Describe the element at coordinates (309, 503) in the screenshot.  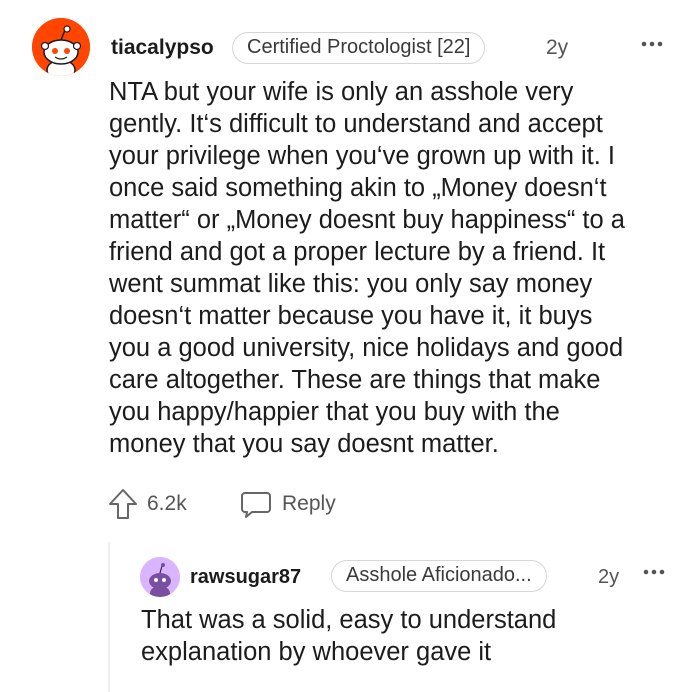
I see `reply-label: Reply` at that location.